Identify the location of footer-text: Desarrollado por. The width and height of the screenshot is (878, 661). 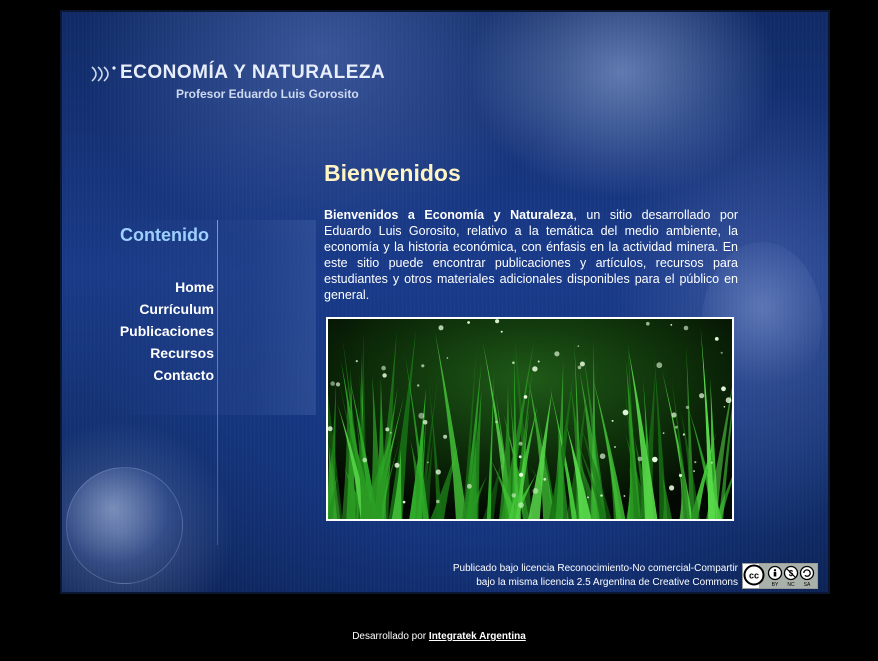
(390, 636).